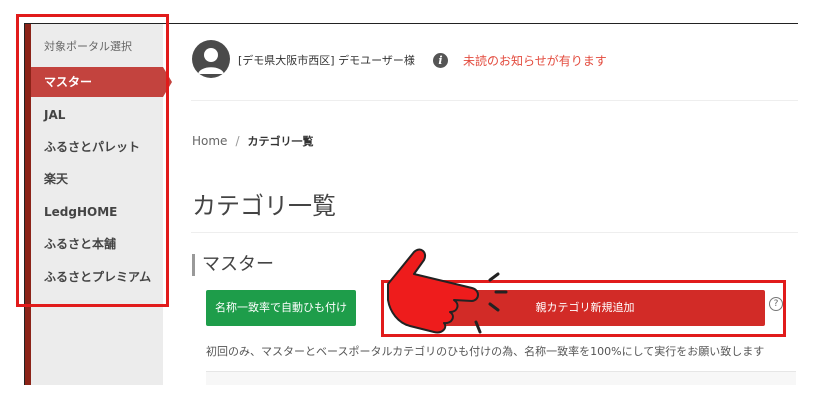  Describe the element at coordinates (326, 60) in the screenshot. I see `user-name: [デモ県大阪市西区] デモユーザー様` at that location.